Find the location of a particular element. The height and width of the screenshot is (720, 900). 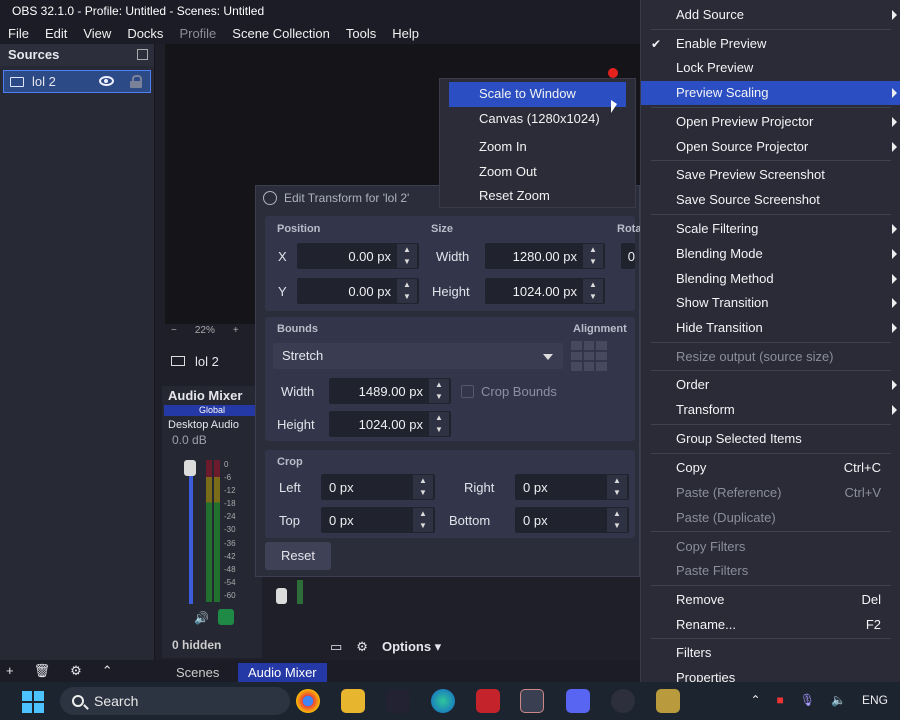

menu-item-filters: Filters is located at coordinates (770, 653).